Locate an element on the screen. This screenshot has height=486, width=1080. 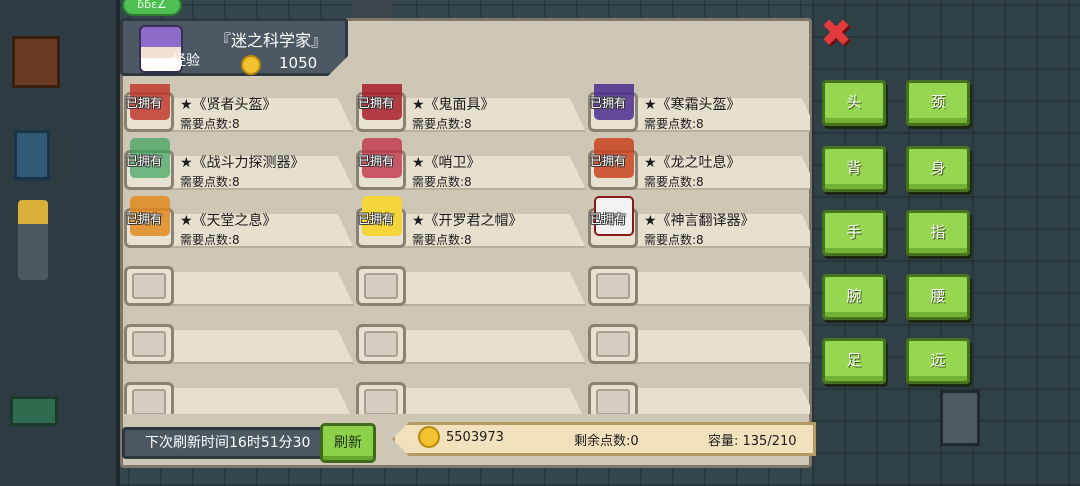
furniture-top-item is located at coordinates (372, 9).